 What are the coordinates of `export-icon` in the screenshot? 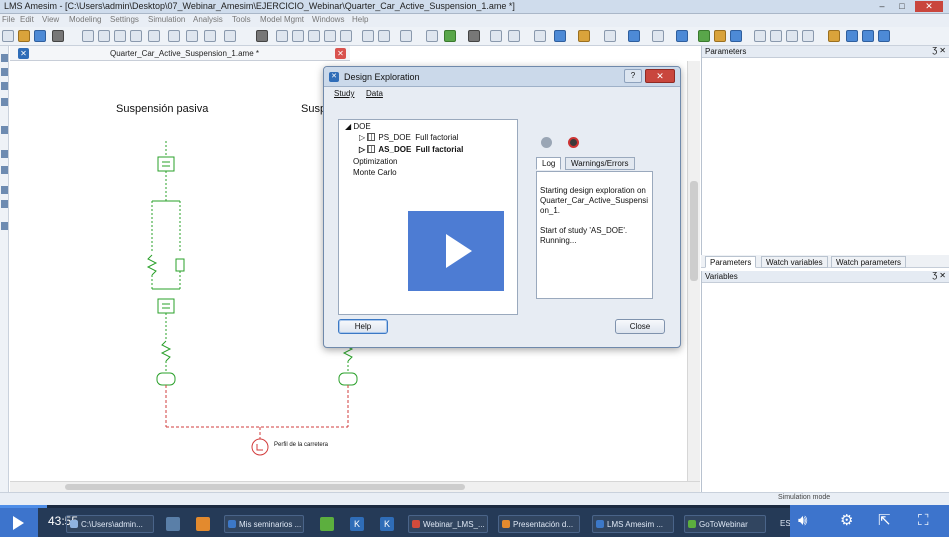 It's located at (884, 36).